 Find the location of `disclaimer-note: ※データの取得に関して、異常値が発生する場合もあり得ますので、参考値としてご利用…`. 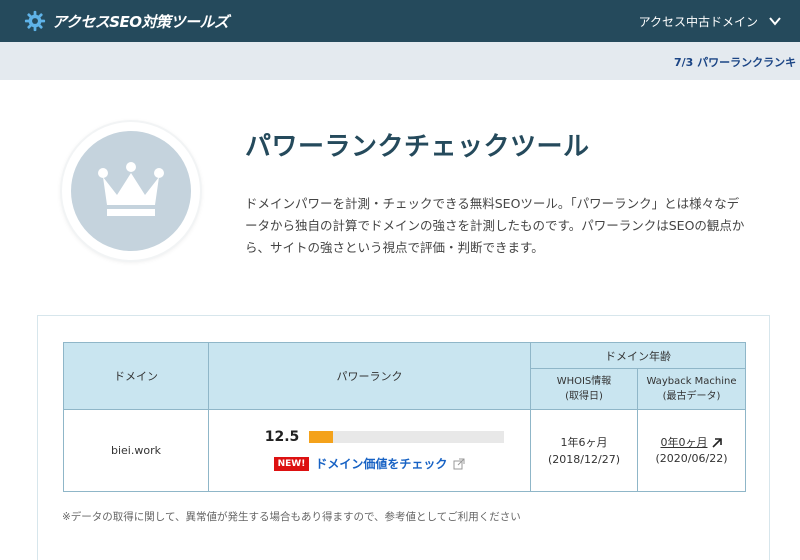

disclaimer-note: ※データの取得に関して、異常値が発生する場合もあり得ますので、参考値としてご利用… is located at coordinates (291, 517).